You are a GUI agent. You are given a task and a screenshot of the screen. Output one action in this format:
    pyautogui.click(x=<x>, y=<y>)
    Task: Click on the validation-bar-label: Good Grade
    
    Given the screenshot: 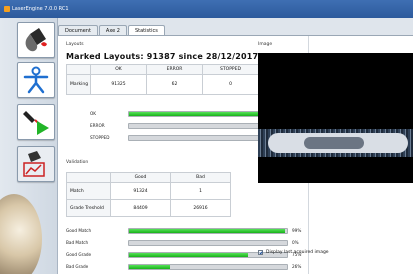 What is the action you would take?
    pyautogui.click(x=79, y=254)
    